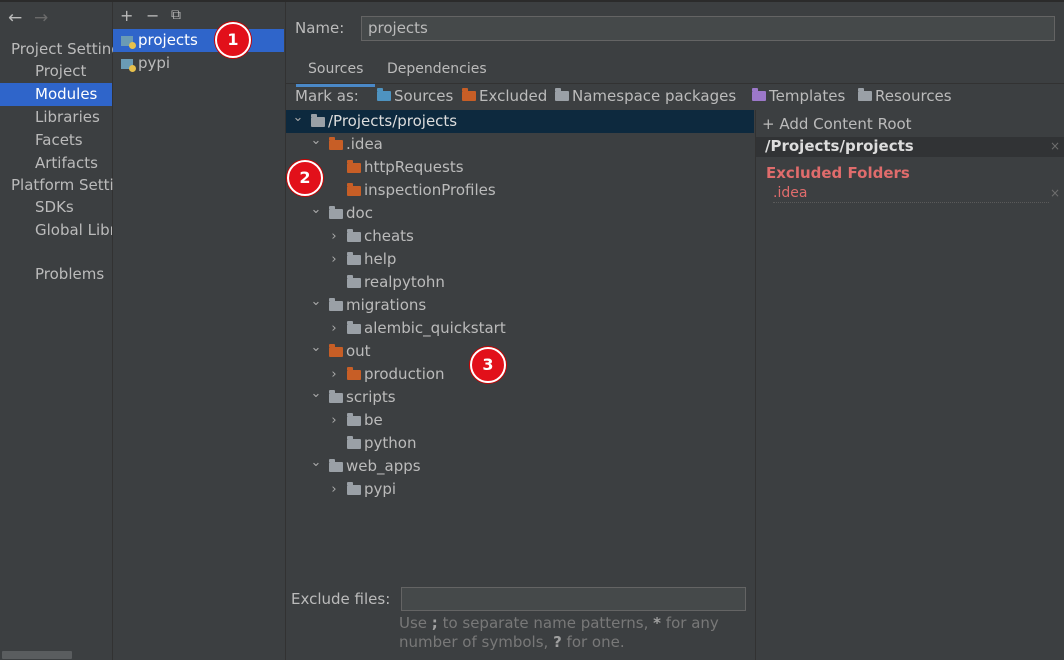  What do you see at coordinates (126, 15) in the screenshot?
I see `add-module-button: +` at bounding box center [126, 15].